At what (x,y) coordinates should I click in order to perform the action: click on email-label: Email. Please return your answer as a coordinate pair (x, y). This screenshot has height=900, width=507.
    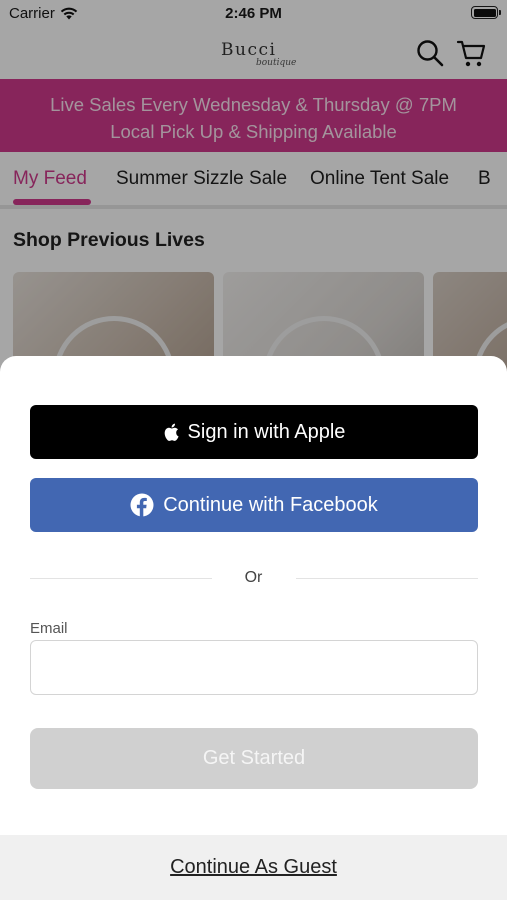
    Looking at the image, I should click on (49, 628).